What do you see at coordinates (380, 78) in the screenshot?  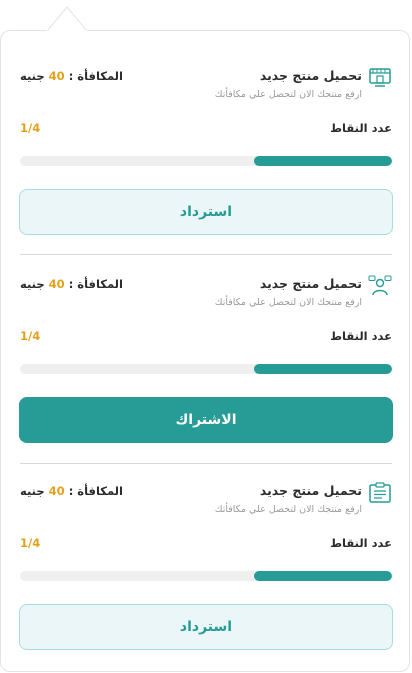 I see `storefront-icon` at bounding box center [380, 78].